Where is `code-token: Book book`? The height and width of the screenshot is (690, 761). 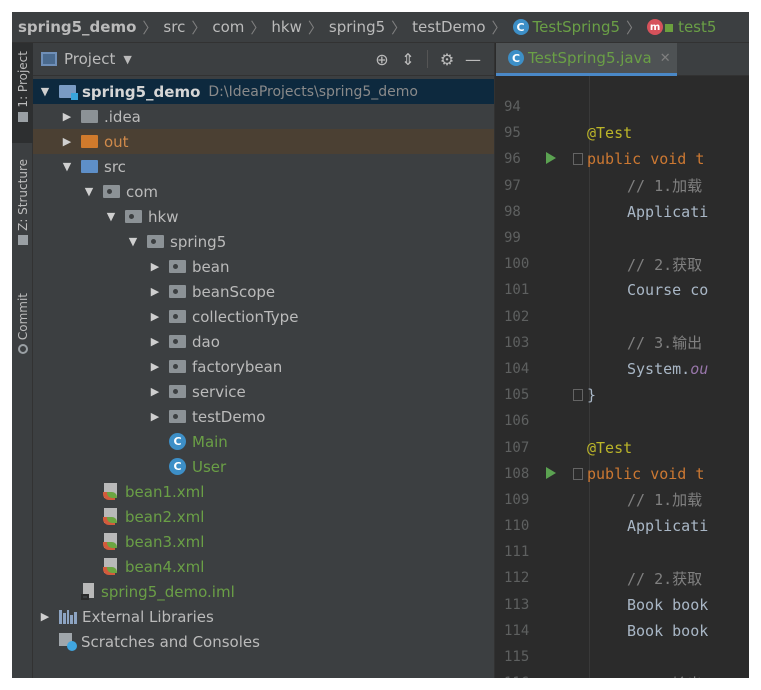
code-token: Book book is located at coordinates (668, 630).